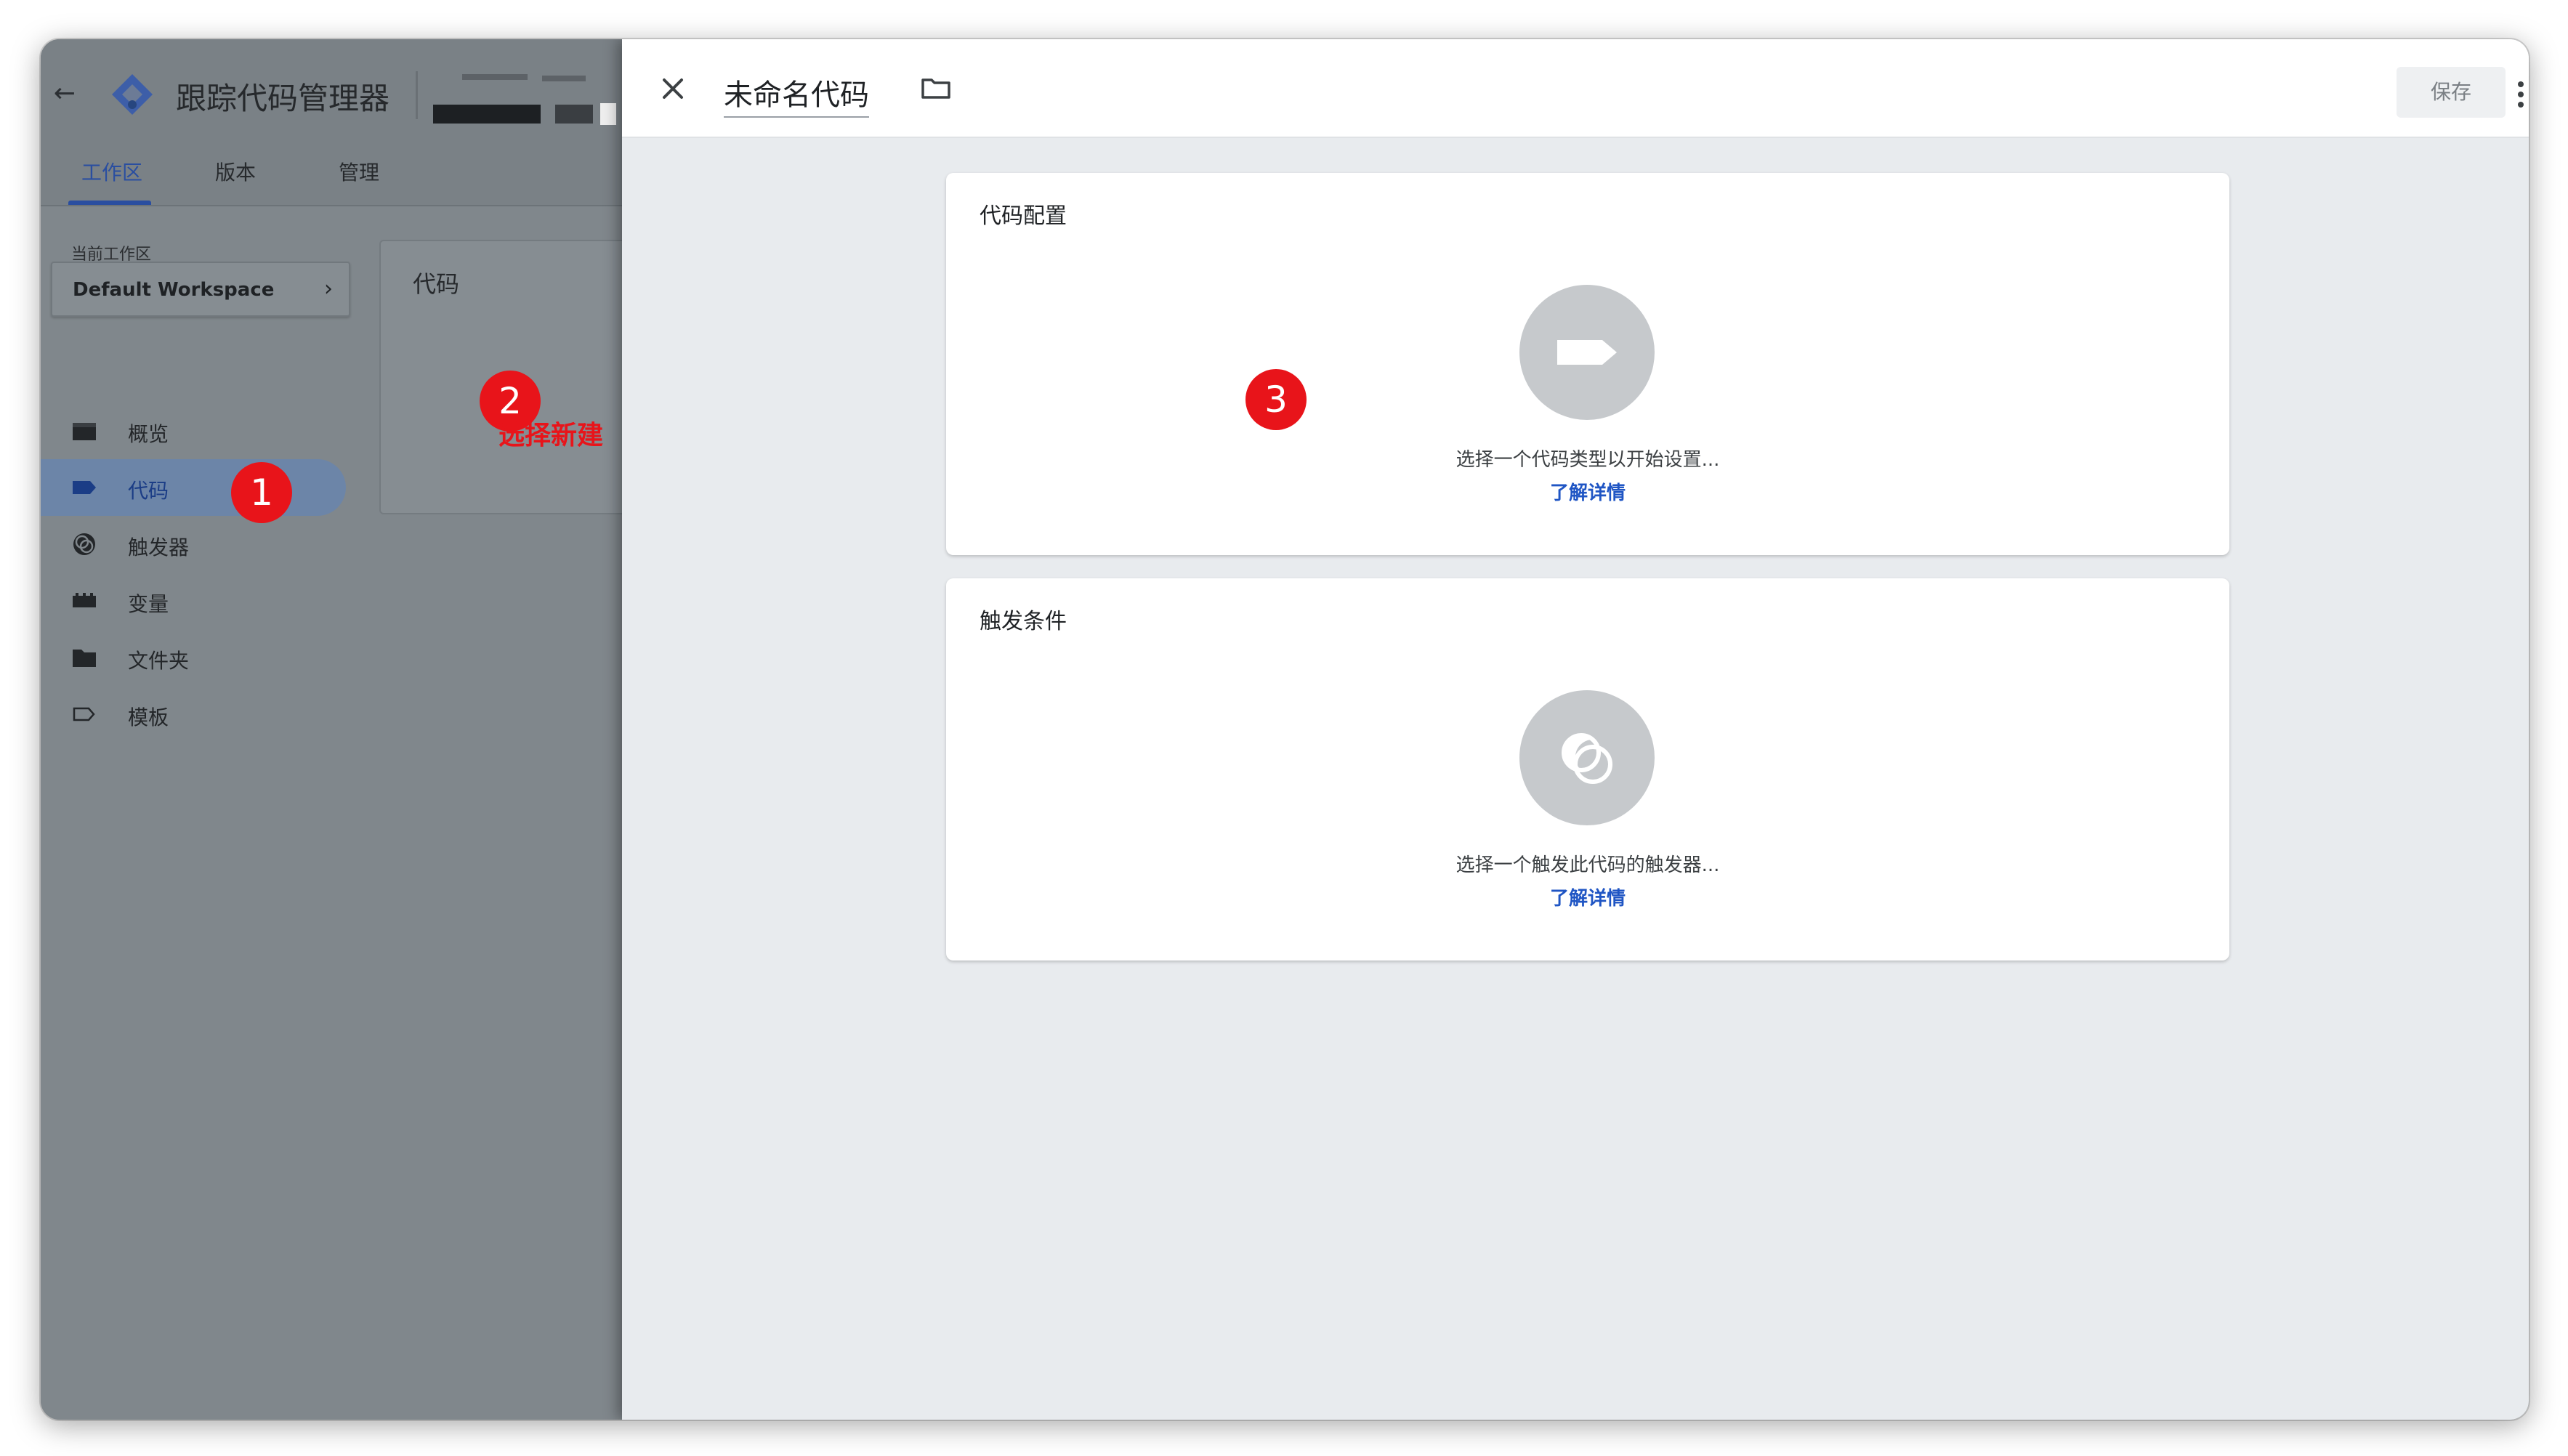  What do you see at coordinates (159, 661) in the screenshot?
I see `sidebar-item-label: 文件夹` at bounding box center [159, 661].